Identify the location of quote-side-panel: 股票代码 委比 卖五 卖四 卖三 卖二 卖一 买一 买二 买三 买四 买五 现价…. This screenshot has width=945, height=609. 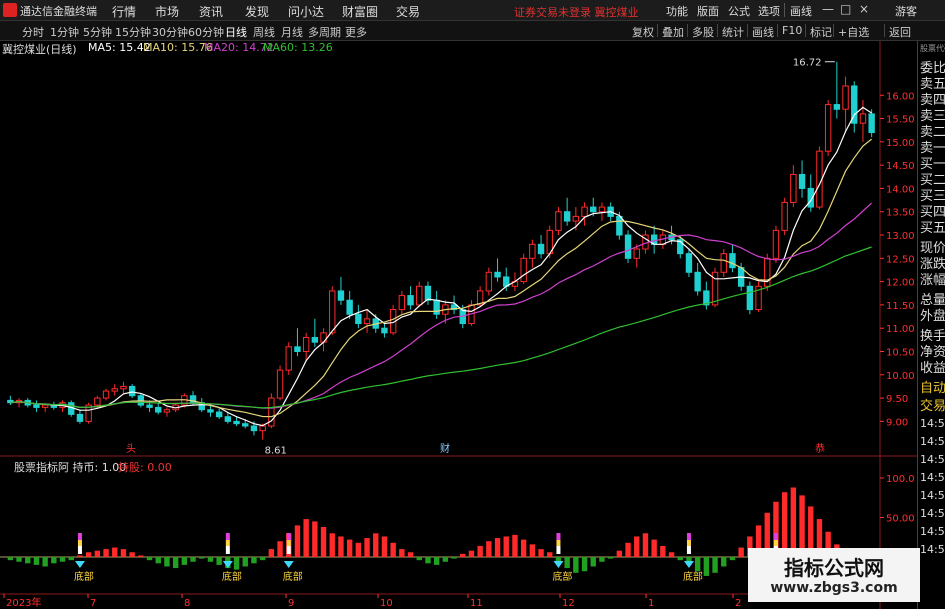
(931, 325).